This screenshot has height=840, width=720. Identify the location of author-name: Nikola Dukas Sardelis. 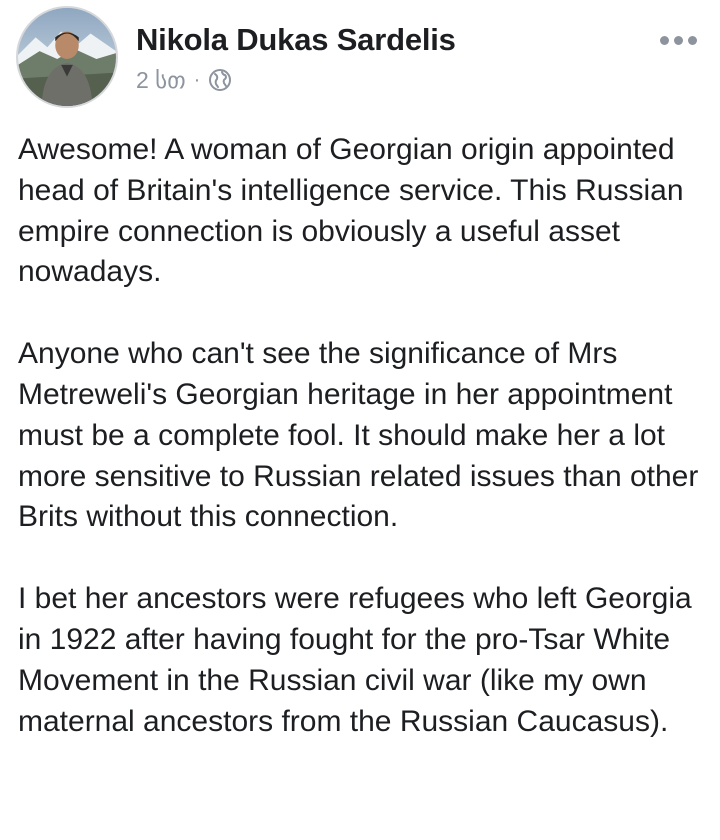
(296, 40).